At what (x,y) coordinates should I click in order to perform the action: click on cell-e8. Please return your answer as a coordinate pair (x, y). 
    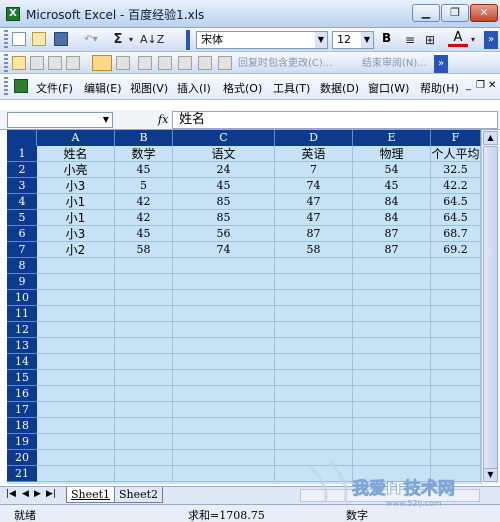
    Looking at the image, I should click on (392, 266).